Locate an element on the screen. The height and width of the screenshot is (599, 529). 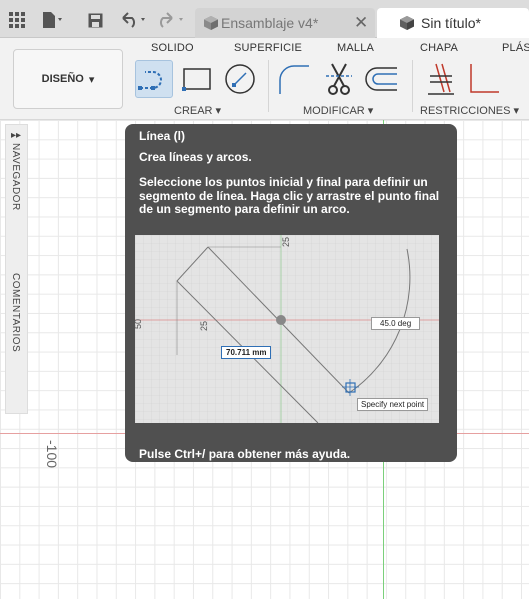
comentarios-tab: COMENTARIOS is located at coordinates (15, 312).